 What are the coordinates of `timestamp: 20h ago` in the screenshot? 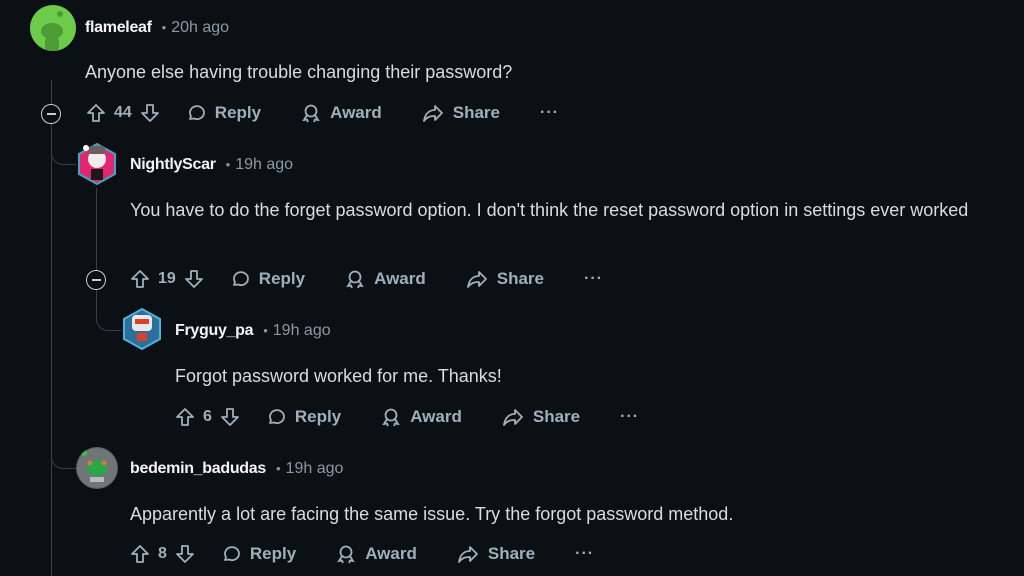 It's located at (200, 28).